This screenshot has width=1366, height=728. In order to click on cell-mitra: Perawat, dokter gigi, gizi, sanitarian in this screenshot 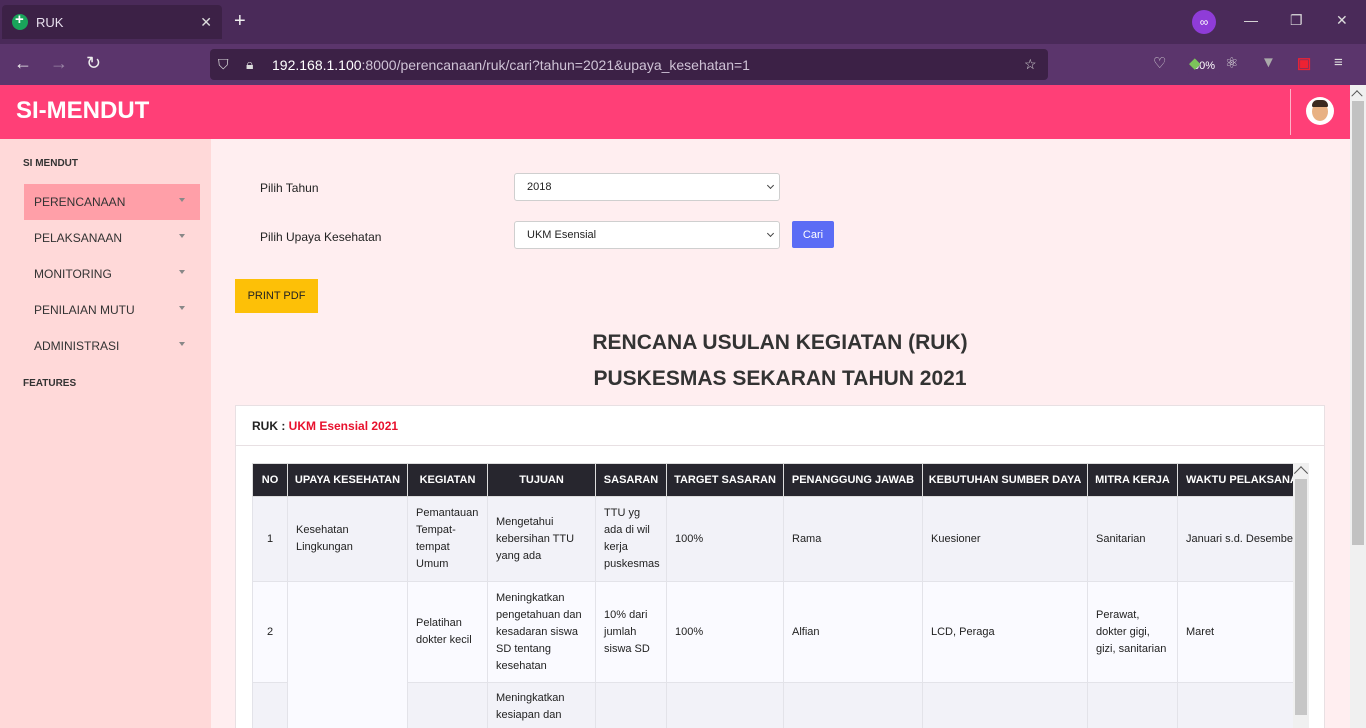, I will do `click(1132, 632)`.